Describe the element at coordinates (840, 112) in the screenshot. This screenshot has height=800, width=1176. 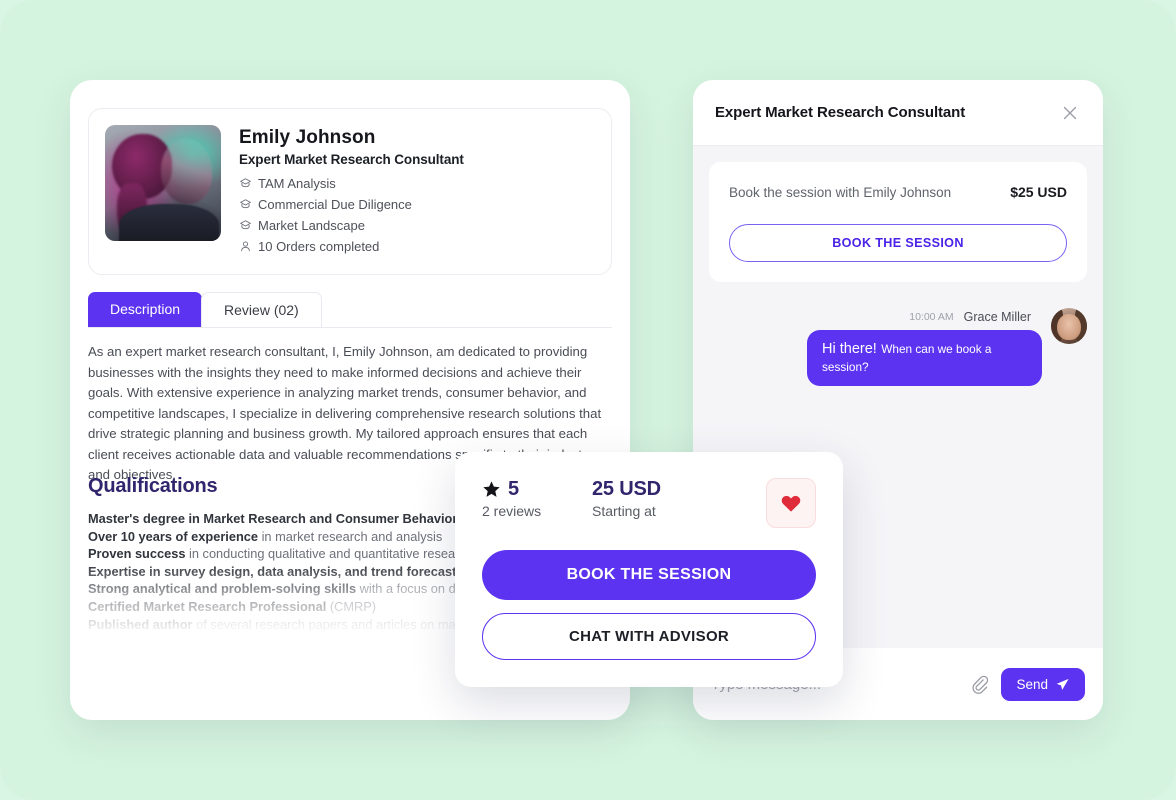
I see `chat-title: Expert Market Research Consultant` at that location.